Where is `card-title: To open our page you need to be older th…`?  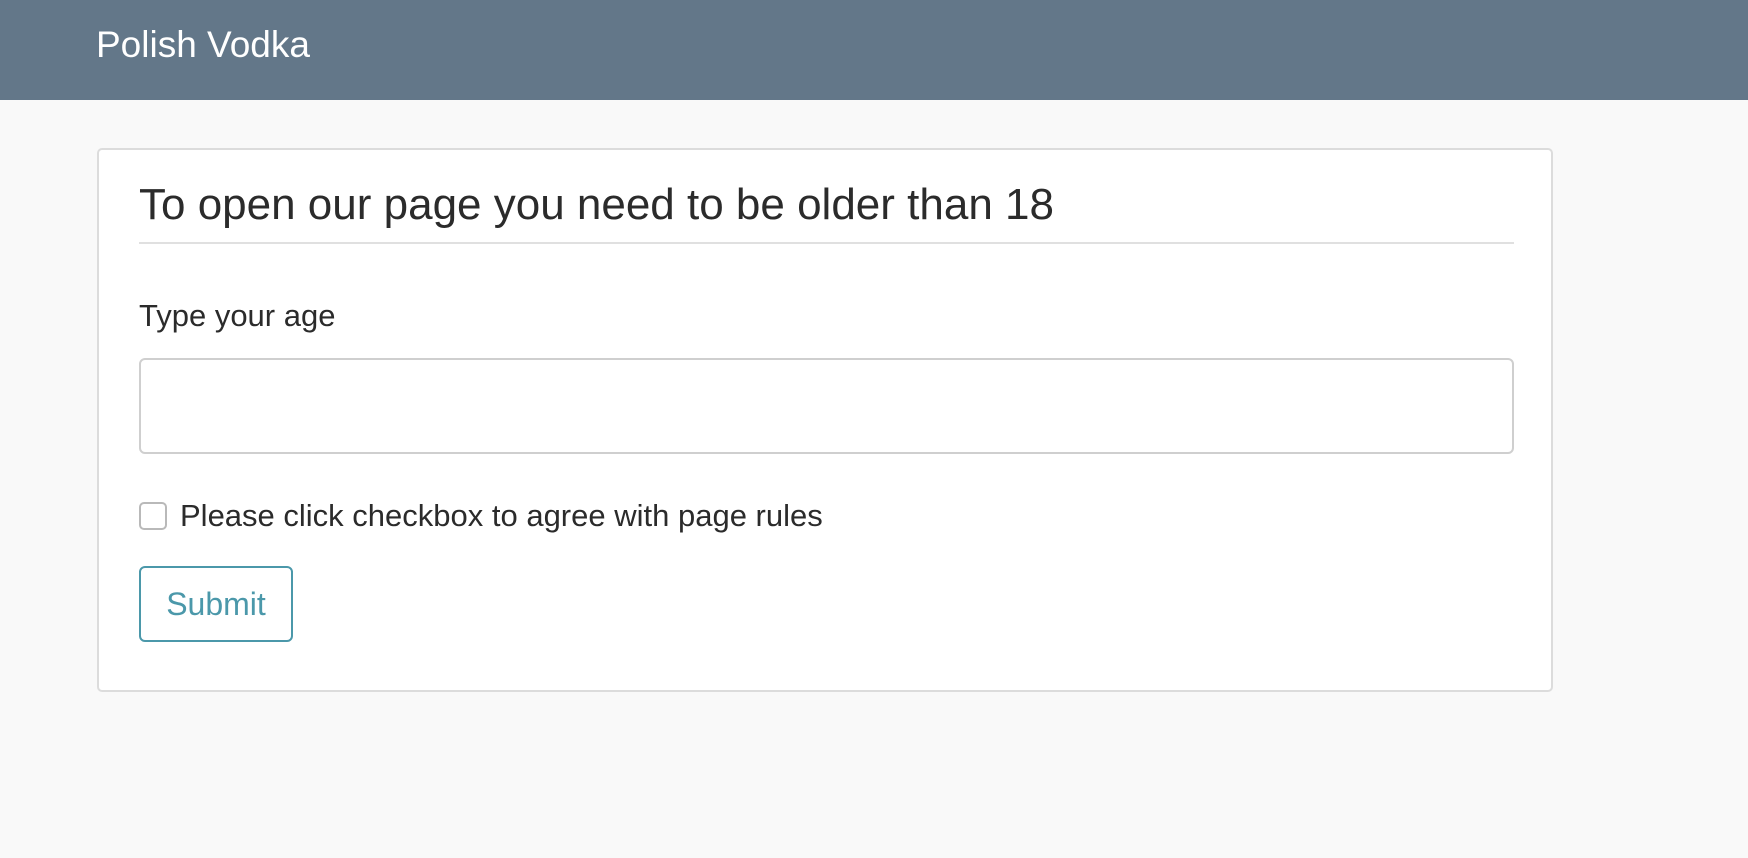
card-title: To open our page you need to be older th… is located at coordinates (596, 204).